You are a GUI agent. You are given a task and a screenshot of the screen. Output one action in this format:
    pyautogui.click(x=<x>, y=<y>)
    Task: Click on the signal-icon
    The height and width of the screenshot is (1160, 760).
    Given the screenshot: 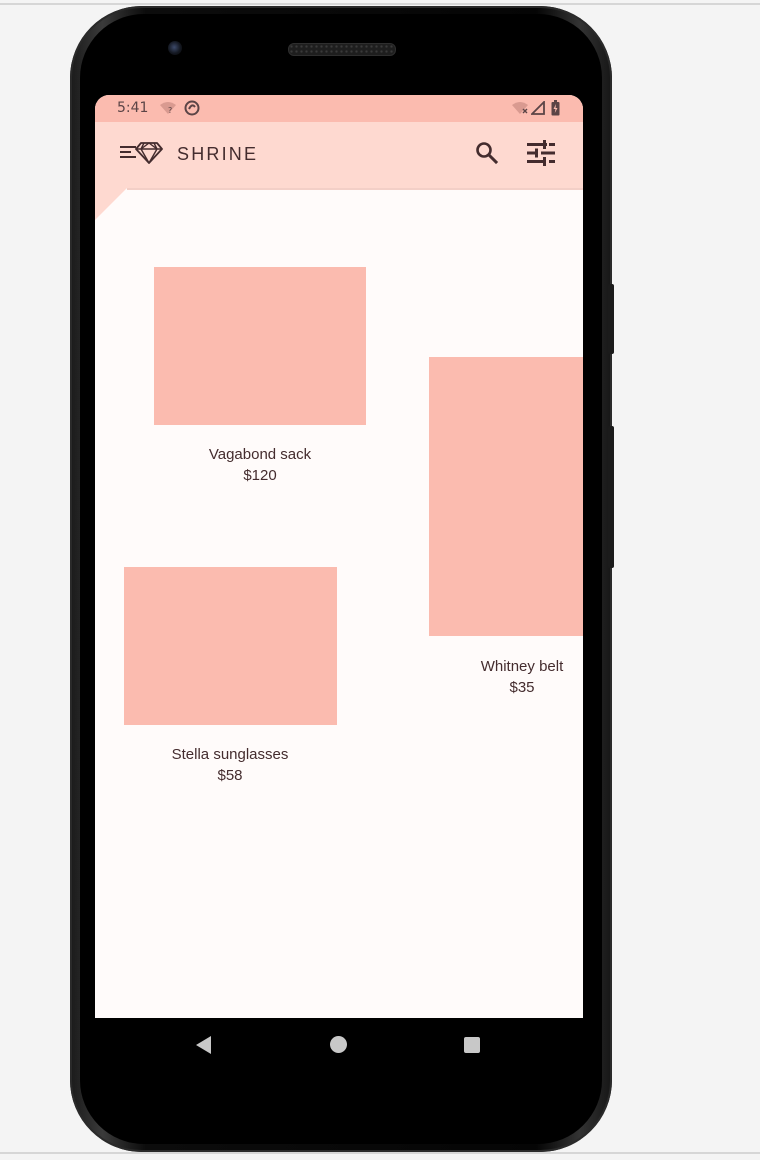 What is the action you would take?
    pyautogui.click(x=538, y=108)
    